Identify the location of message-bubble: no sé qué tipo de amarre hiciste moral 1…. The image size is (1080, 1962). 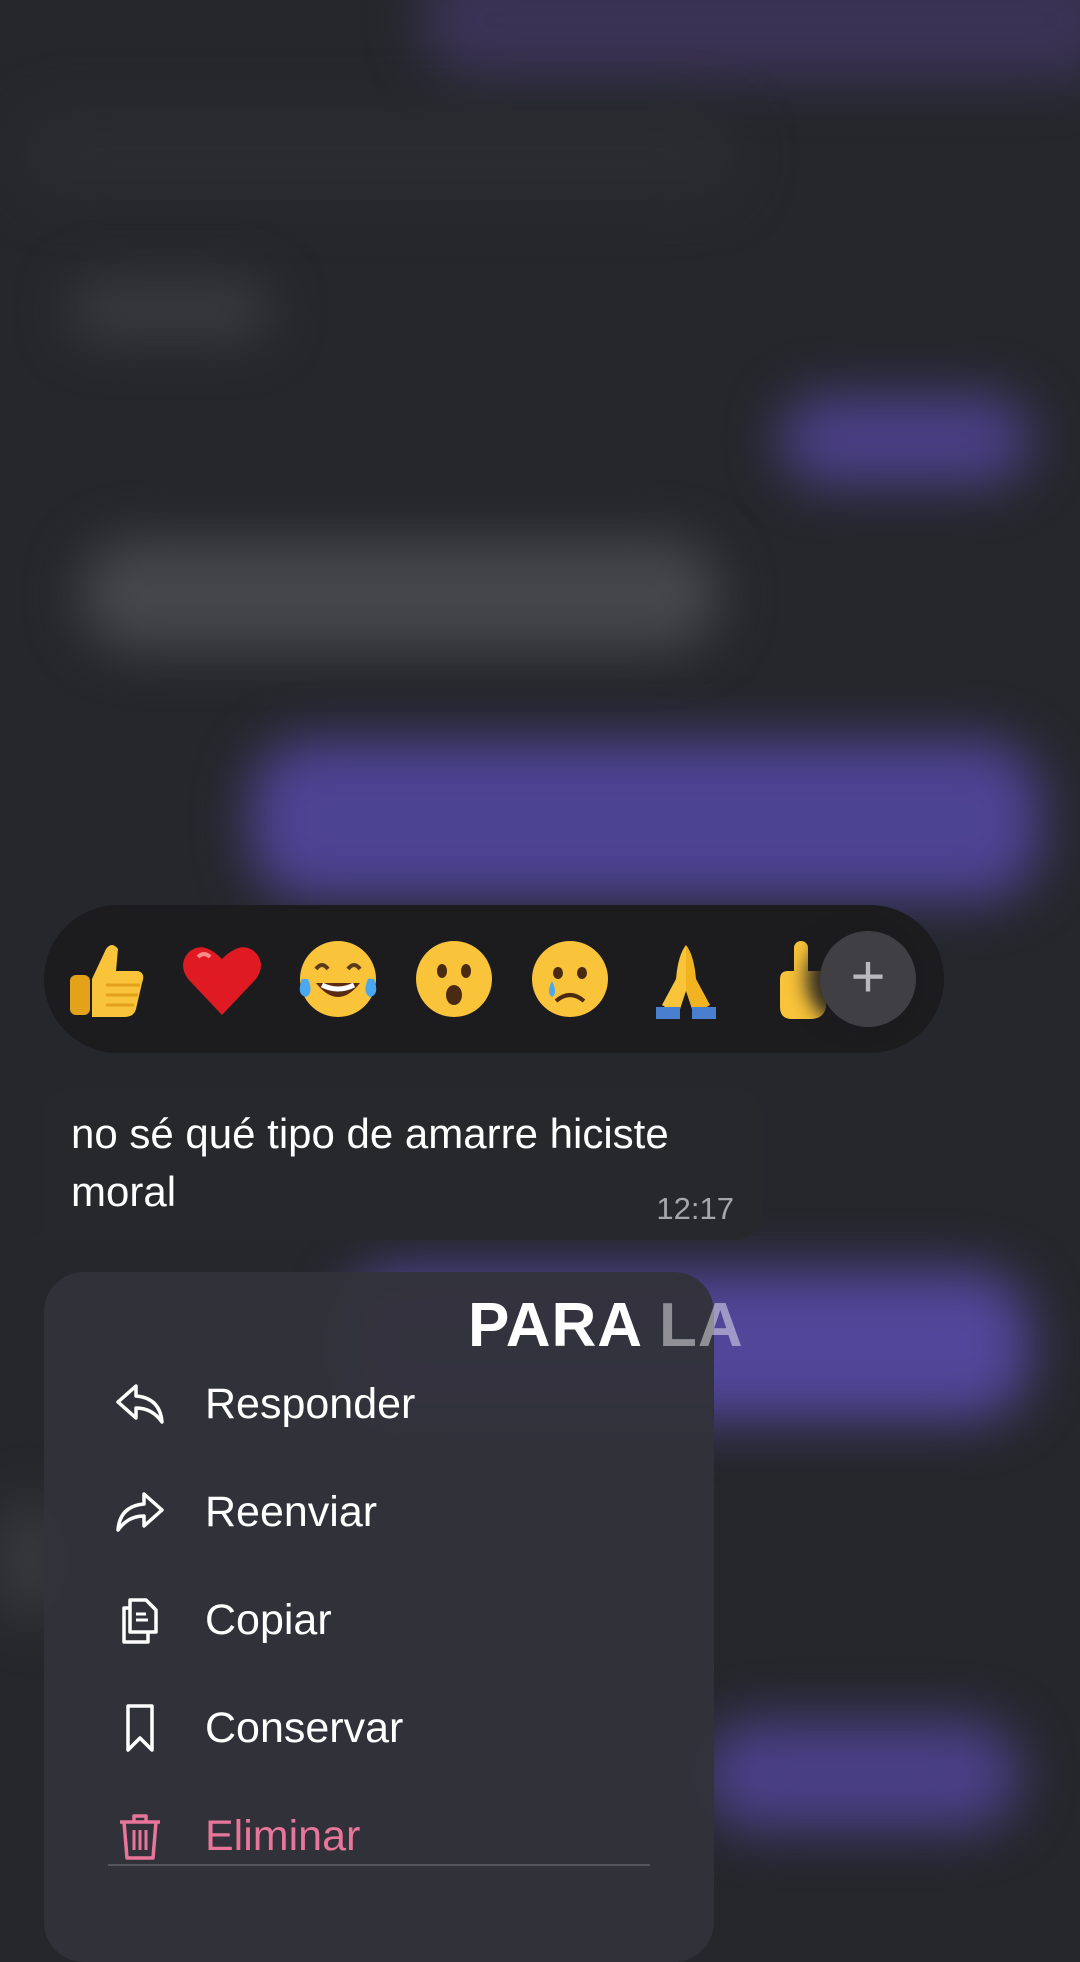
(403, 1163).